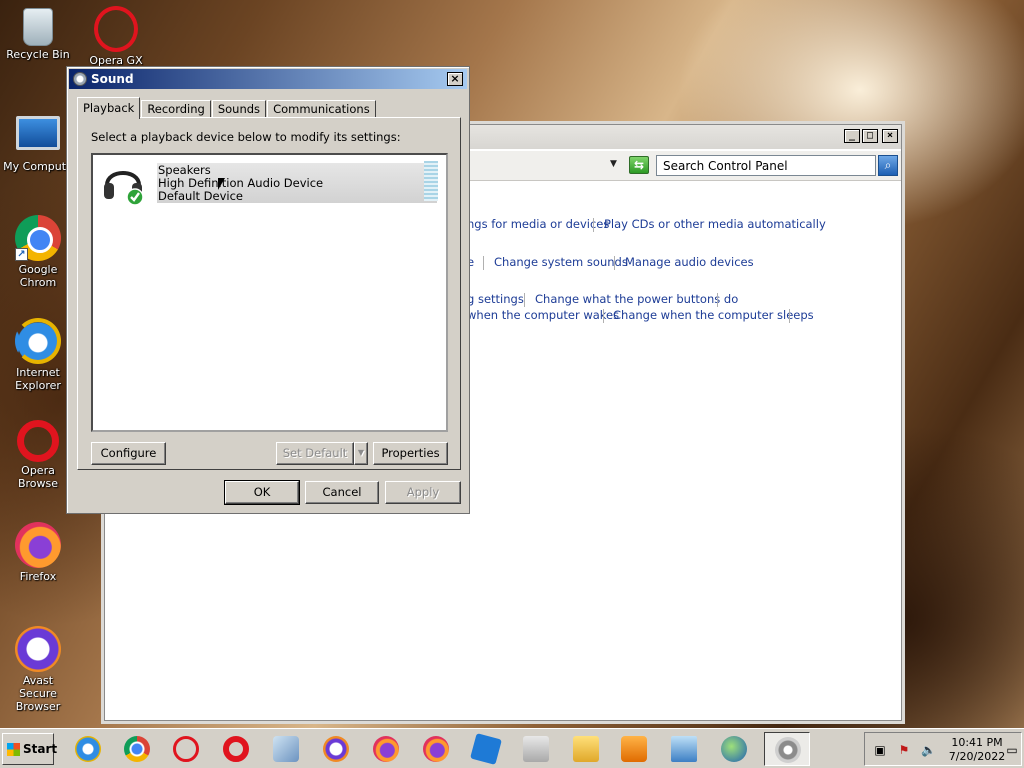  Describe the element at coordinates (176, 109) in the screenshot. I see `tab-recording: Recording` at that location.